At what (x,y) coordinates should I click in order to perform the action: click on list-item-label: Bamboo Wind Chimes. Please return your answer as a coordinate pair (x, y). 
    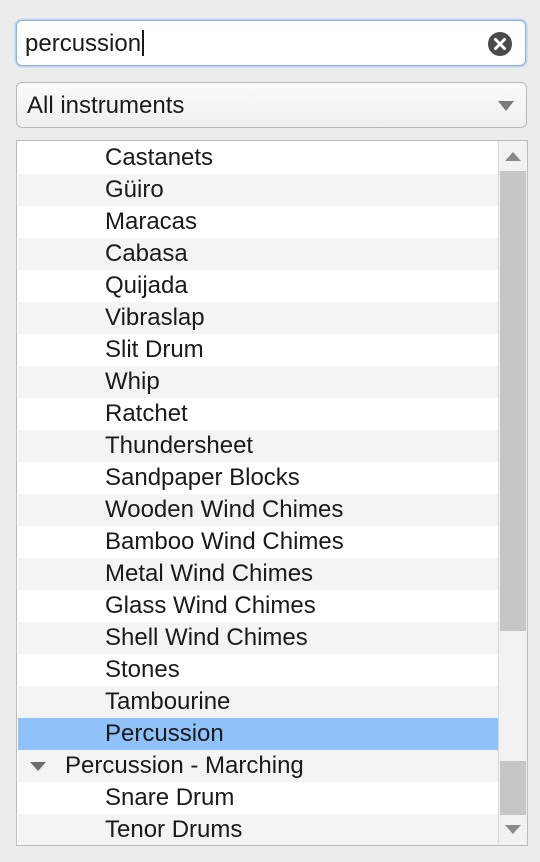
    Looking at the image, I should click on (224, 541).